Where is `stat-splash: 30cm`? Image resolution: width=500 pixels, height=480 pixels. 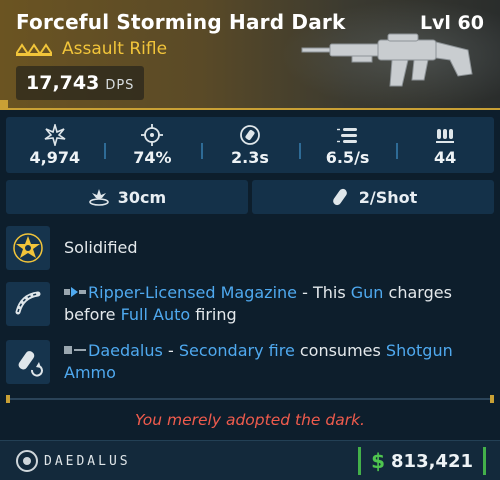 stat-splash: 30cm is located at coordinates (127, 197).